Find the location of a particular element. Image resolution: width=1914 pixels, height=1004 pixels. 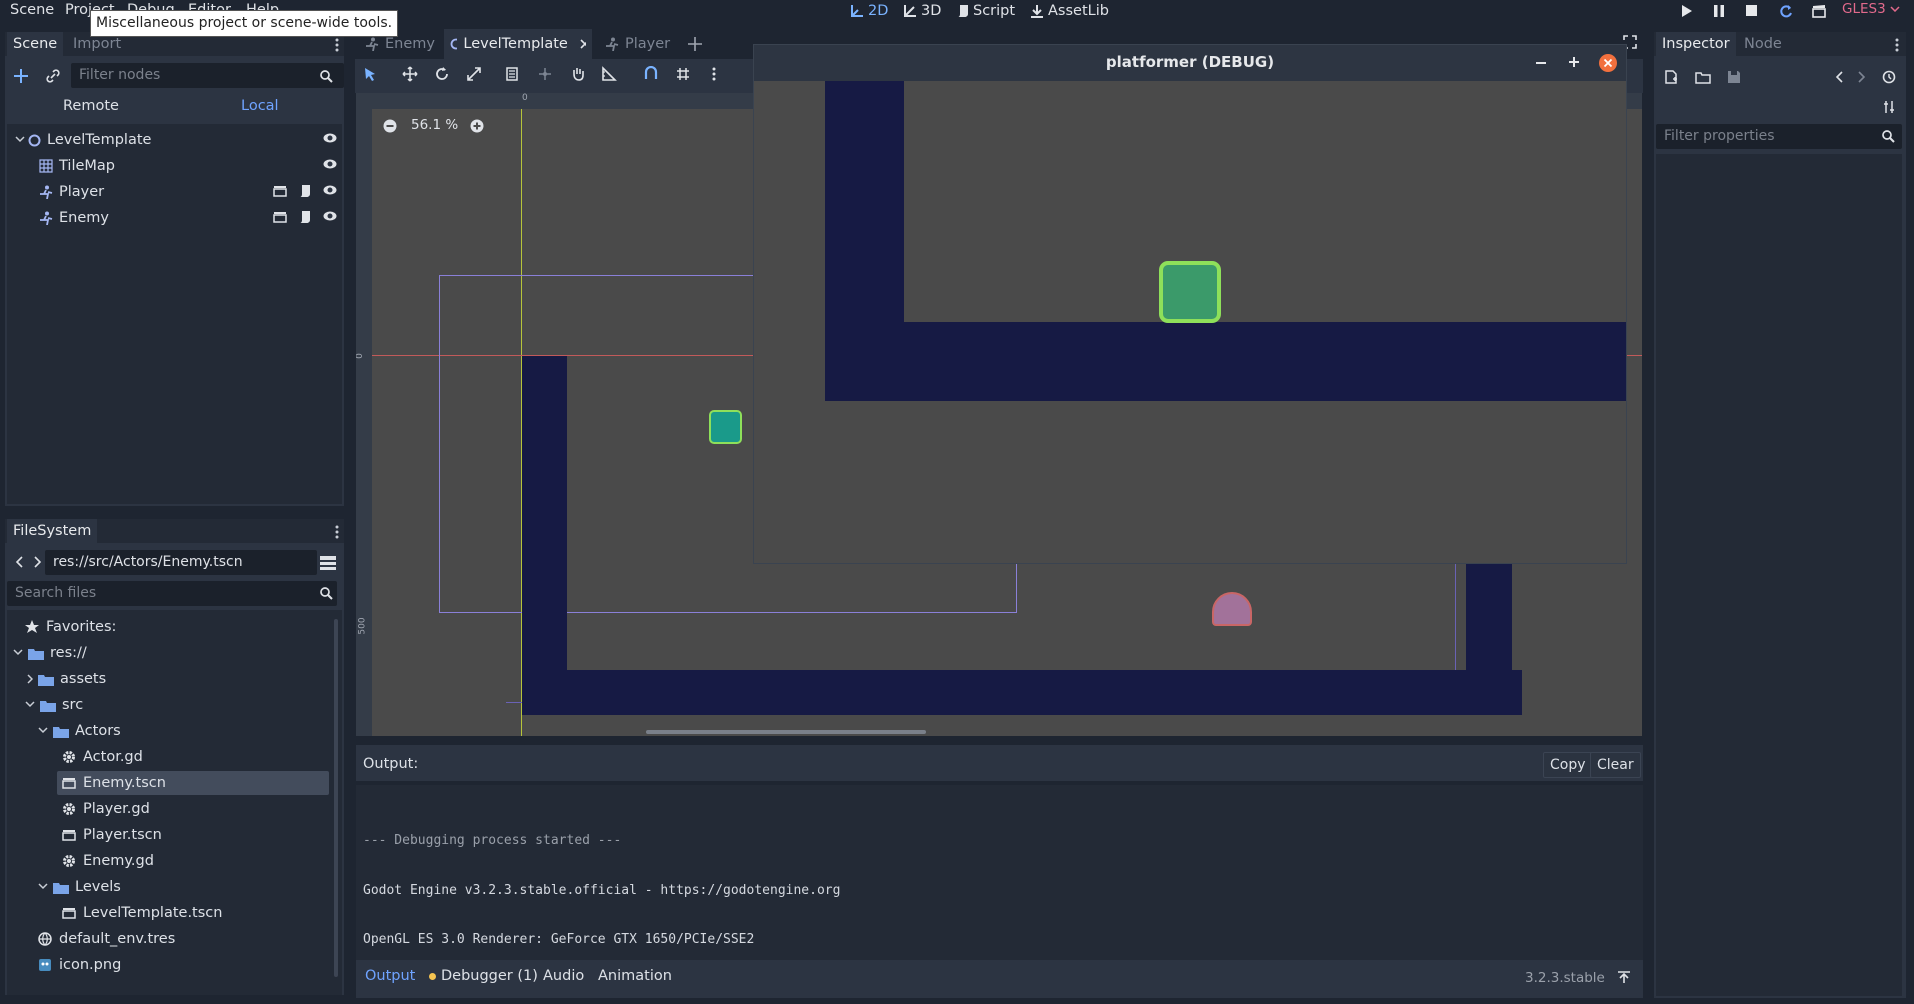

node2d-icon is located at coordinates (34, 140).